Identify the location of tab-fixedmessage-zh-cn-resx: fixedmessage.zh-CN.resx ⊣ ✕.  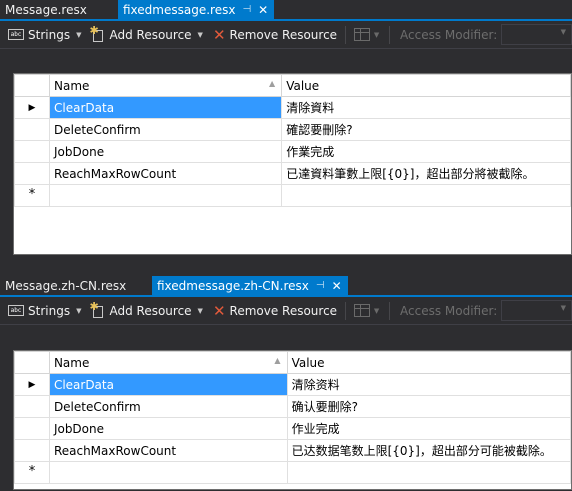
(250, 285).